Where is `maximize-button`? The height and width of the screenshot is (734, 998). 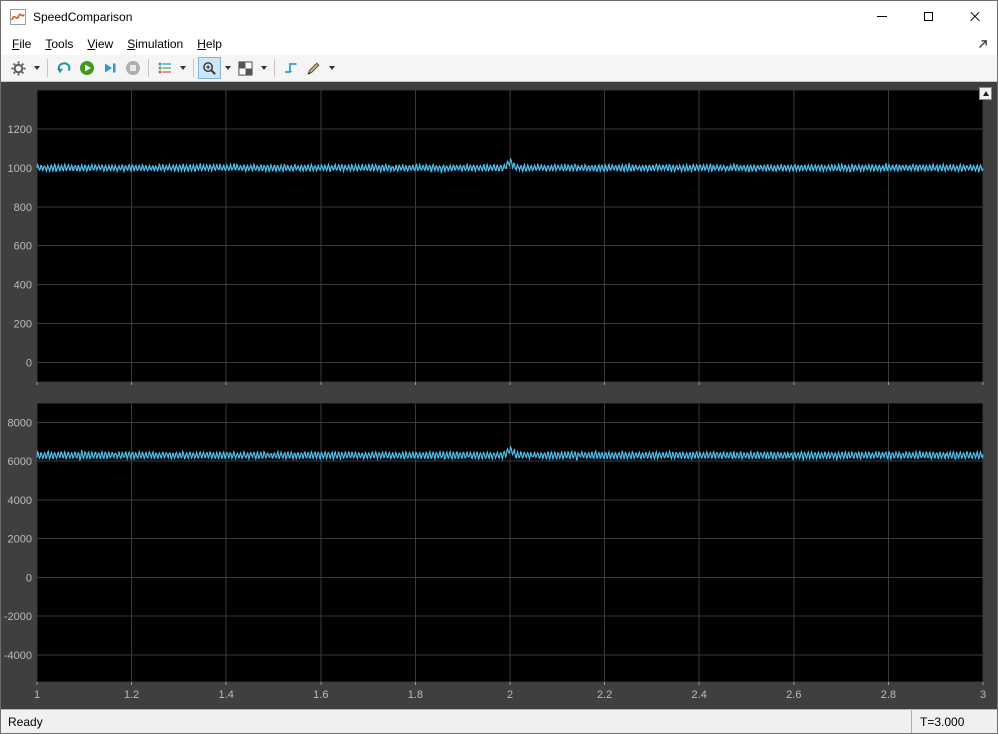
maximize-button is located at coordinates (928, 16).